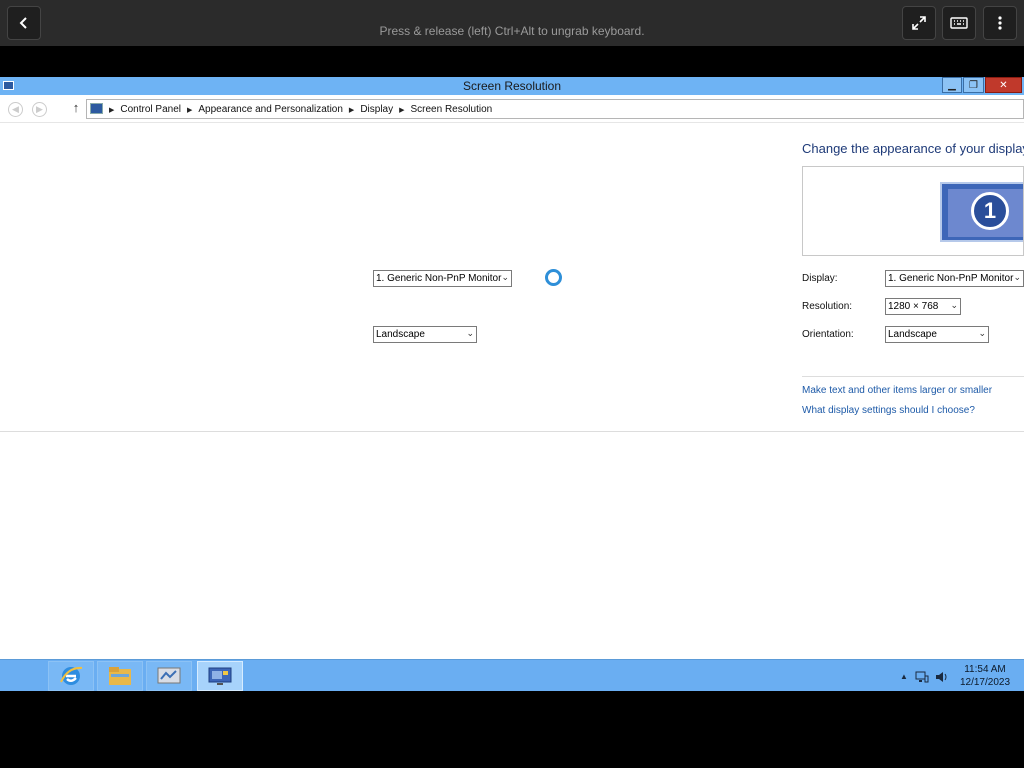 The image size is (1024, 768). Describe the element at coordinates (827, 306) in the screenshot. I see `resolution-label: Resolution:` at that location.